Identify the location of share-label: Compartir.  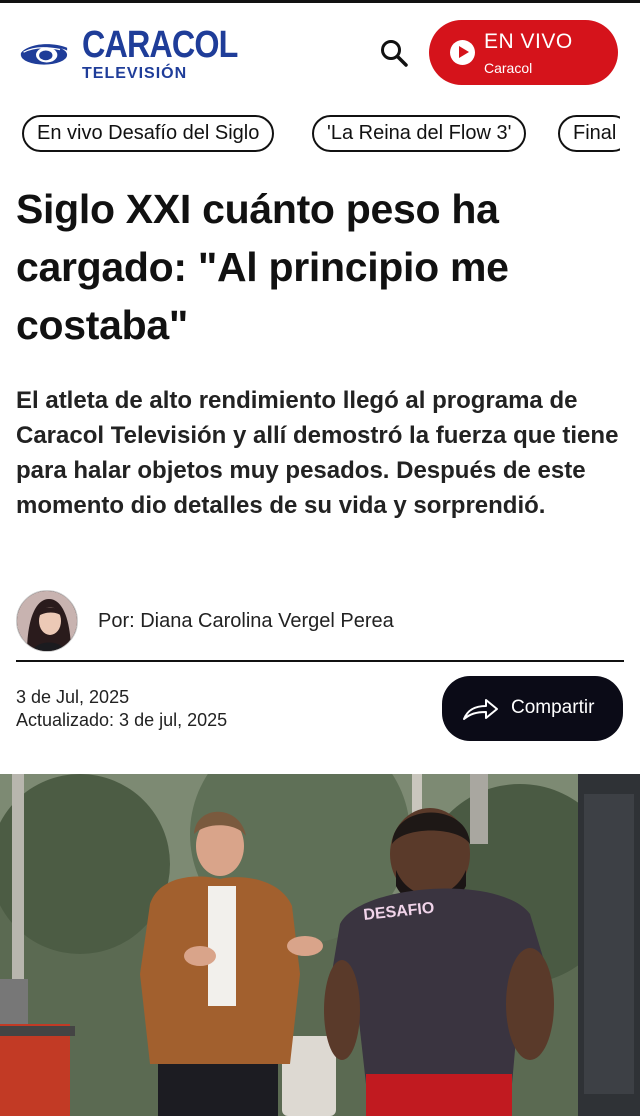
(553, 707).